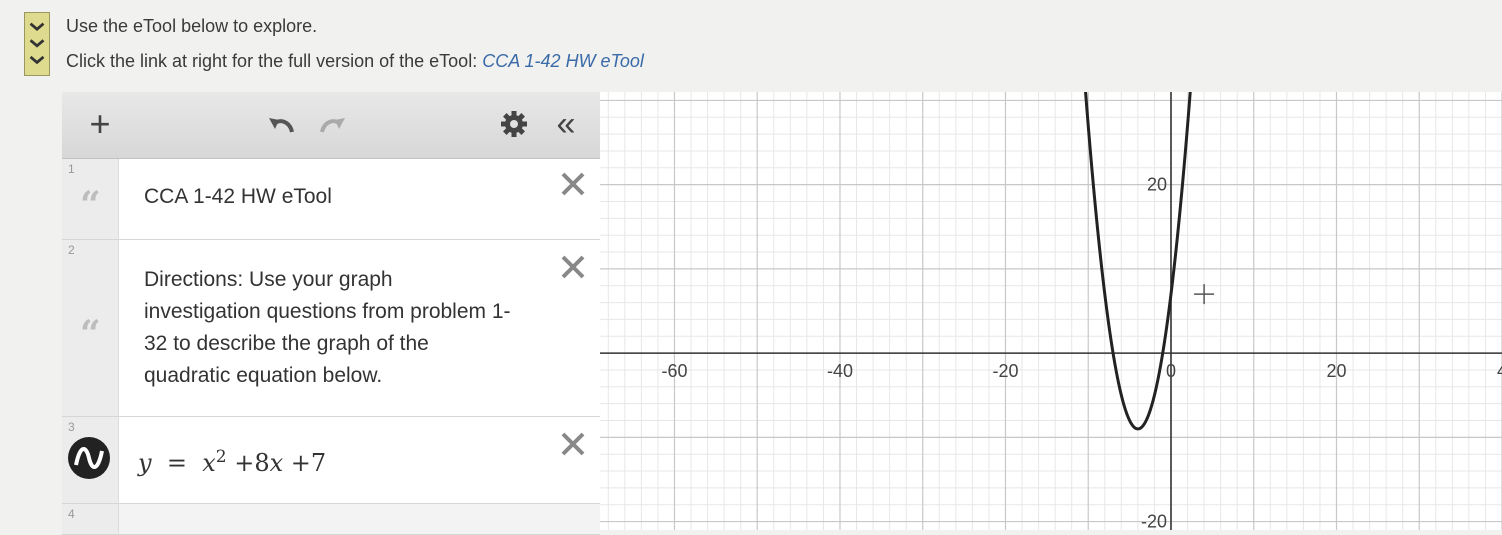  I want to click on row-number: 3, so click(71, 427).